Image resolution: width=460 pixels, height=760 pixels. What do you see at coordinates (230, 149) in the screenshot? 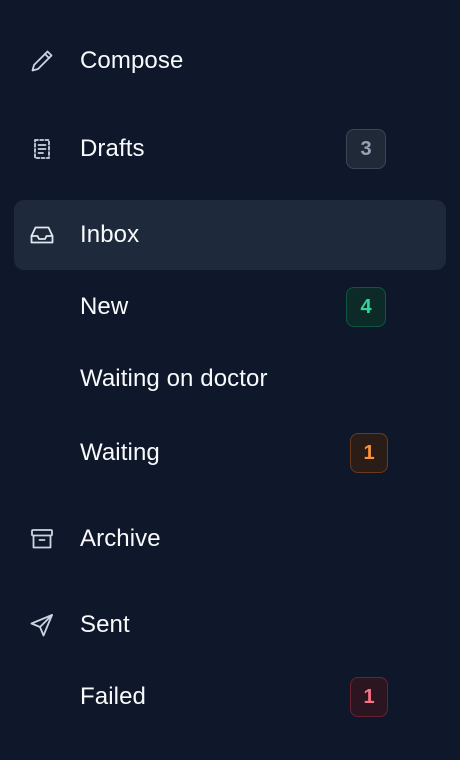
I see `nav-item-drafts: Drafts 3` at bounding box center [230, 149].